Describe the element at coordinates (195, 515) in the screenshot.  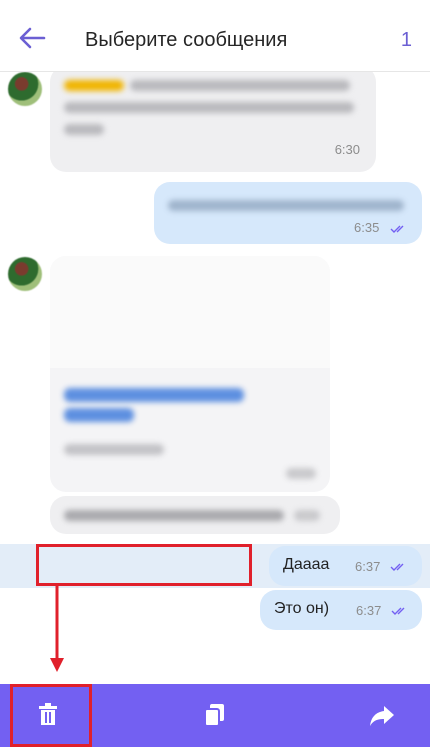
I see `incoming-message` at that location.